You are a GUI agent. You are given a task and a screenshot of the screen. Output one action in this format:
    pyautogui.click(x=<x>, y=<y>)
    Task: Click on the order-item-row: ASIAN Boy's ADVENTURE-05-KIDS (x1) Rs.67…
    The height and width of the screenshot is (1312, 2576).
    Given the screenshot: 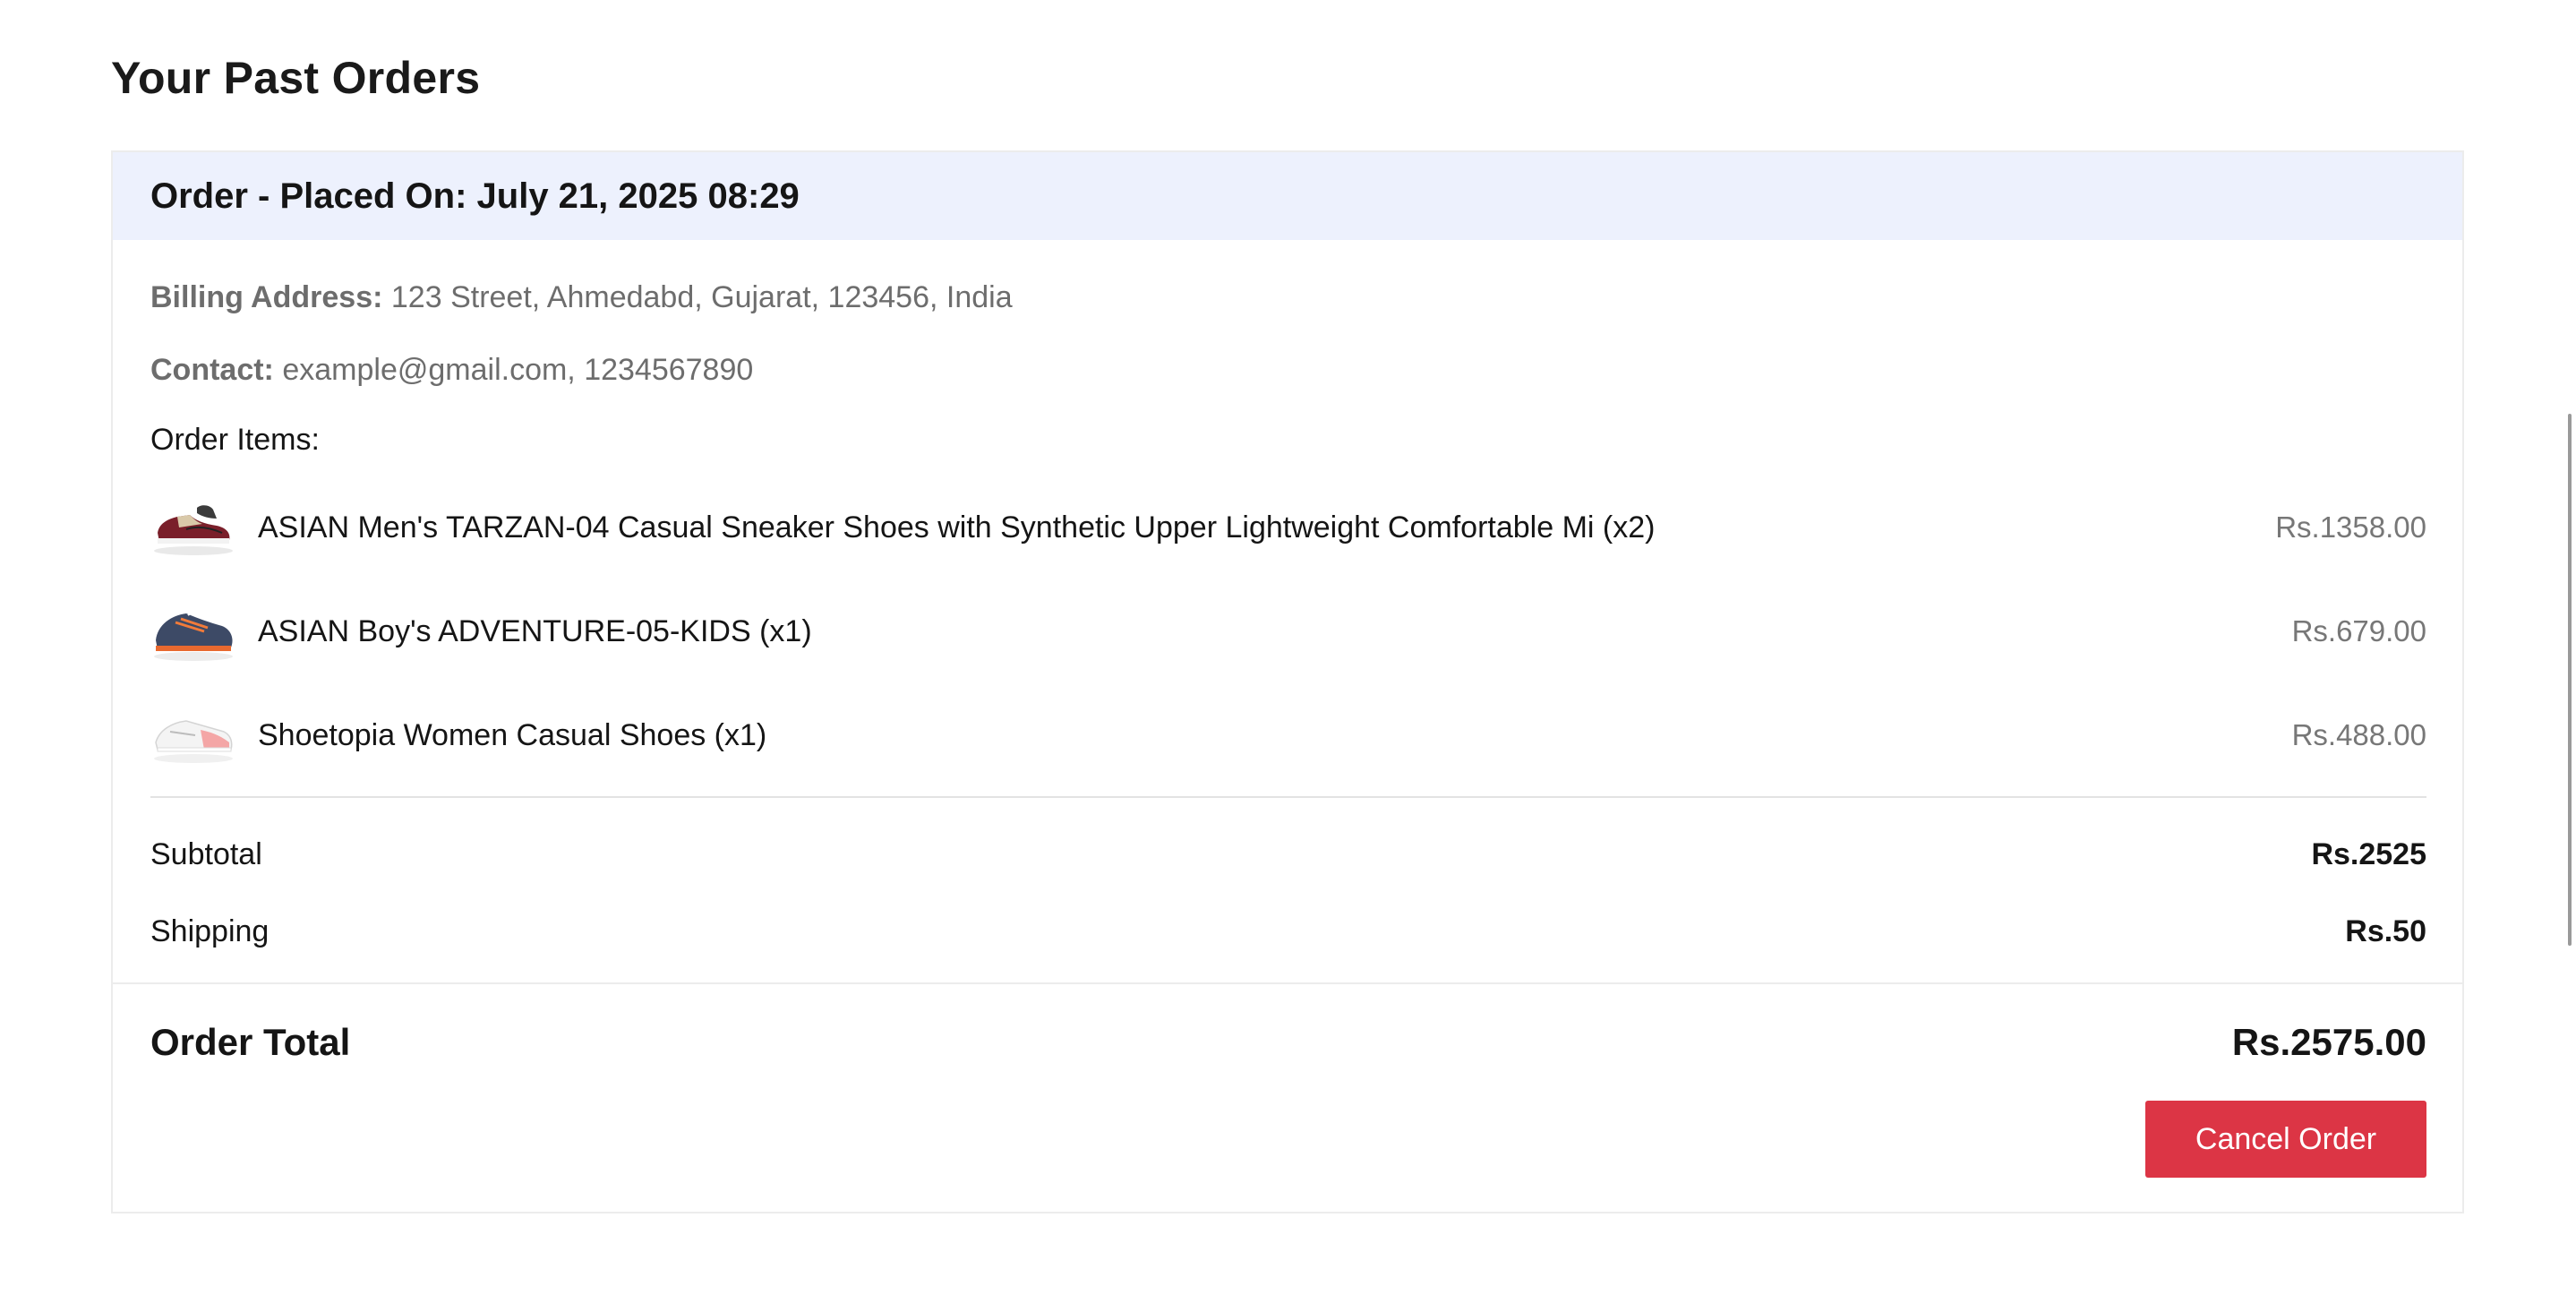 What is the action you would take?
    pyautogui.click(x=1288, y=631)
    